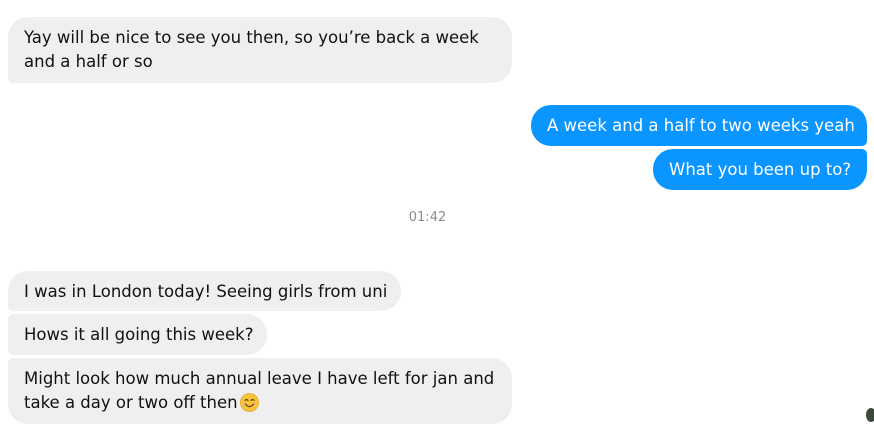 This screenshot has width=874, height=438. What do you see at coordinates (870, 415) in the screenshot?
I see `seen-indicator-avatar` at bounding box center [870, 415].